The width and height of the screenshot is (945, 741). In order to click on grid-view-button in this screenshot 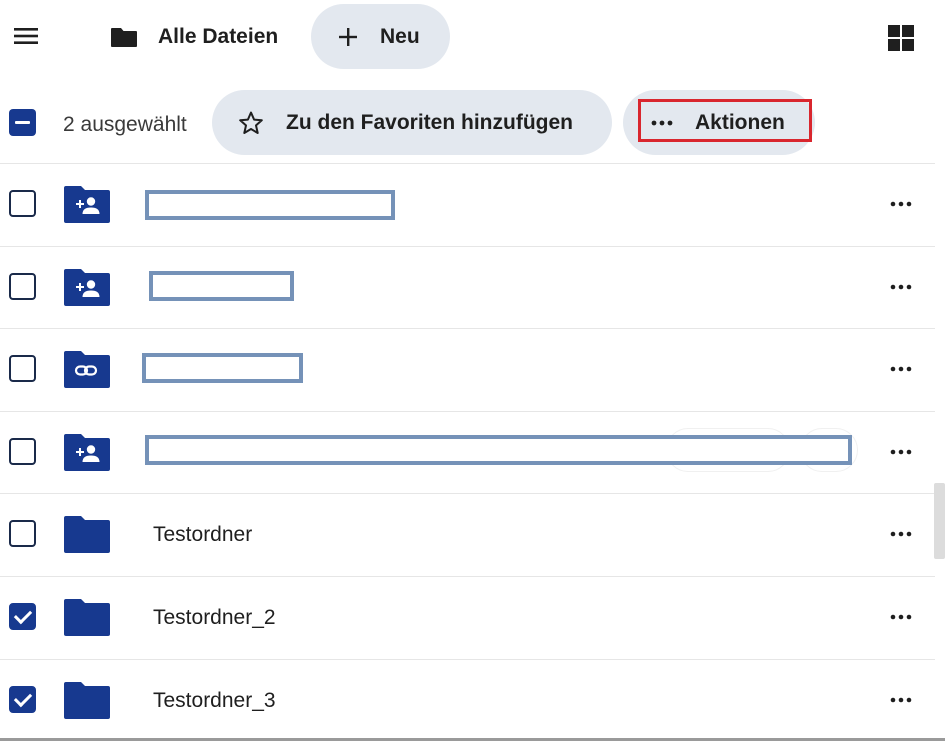, I will do `click(901, 38)`.